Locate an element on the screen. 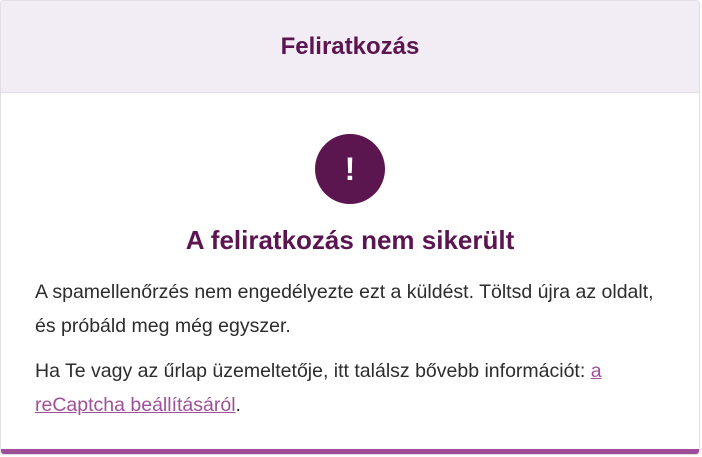 Image resolution: width=702 pixels, height=457 pixels. exclamation-symbol: ! is located at coordinates (350, 168).